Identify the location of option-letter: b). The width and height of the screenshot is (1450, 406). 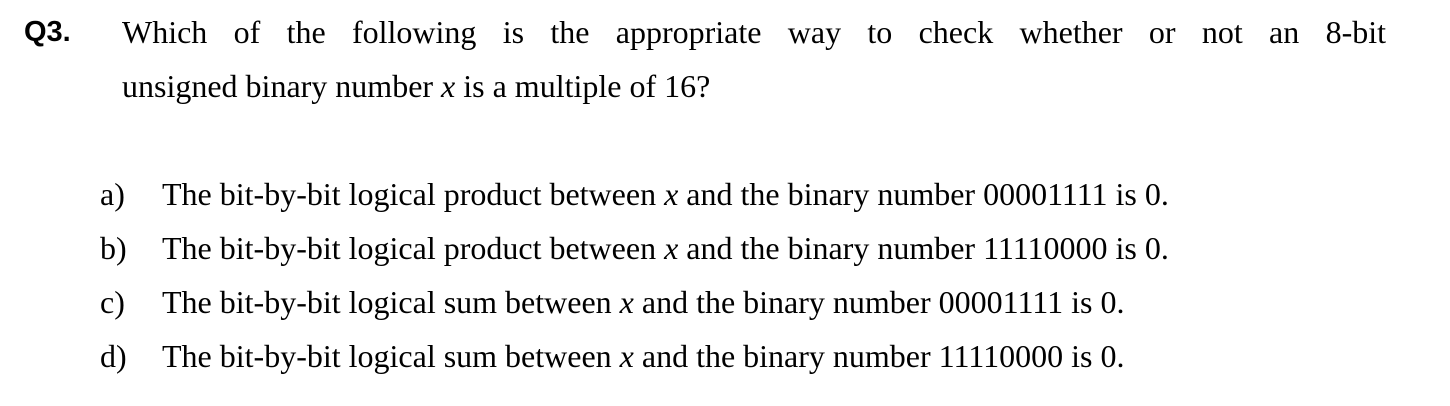
(113, 248).